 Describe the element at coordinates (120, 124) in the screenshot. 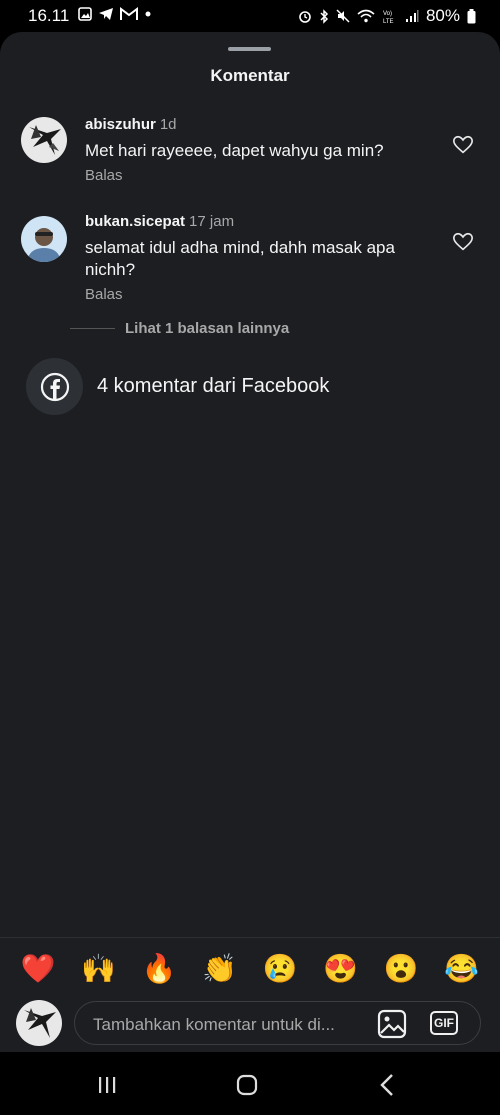

I see `comment-username: abiszuhur` at that location.